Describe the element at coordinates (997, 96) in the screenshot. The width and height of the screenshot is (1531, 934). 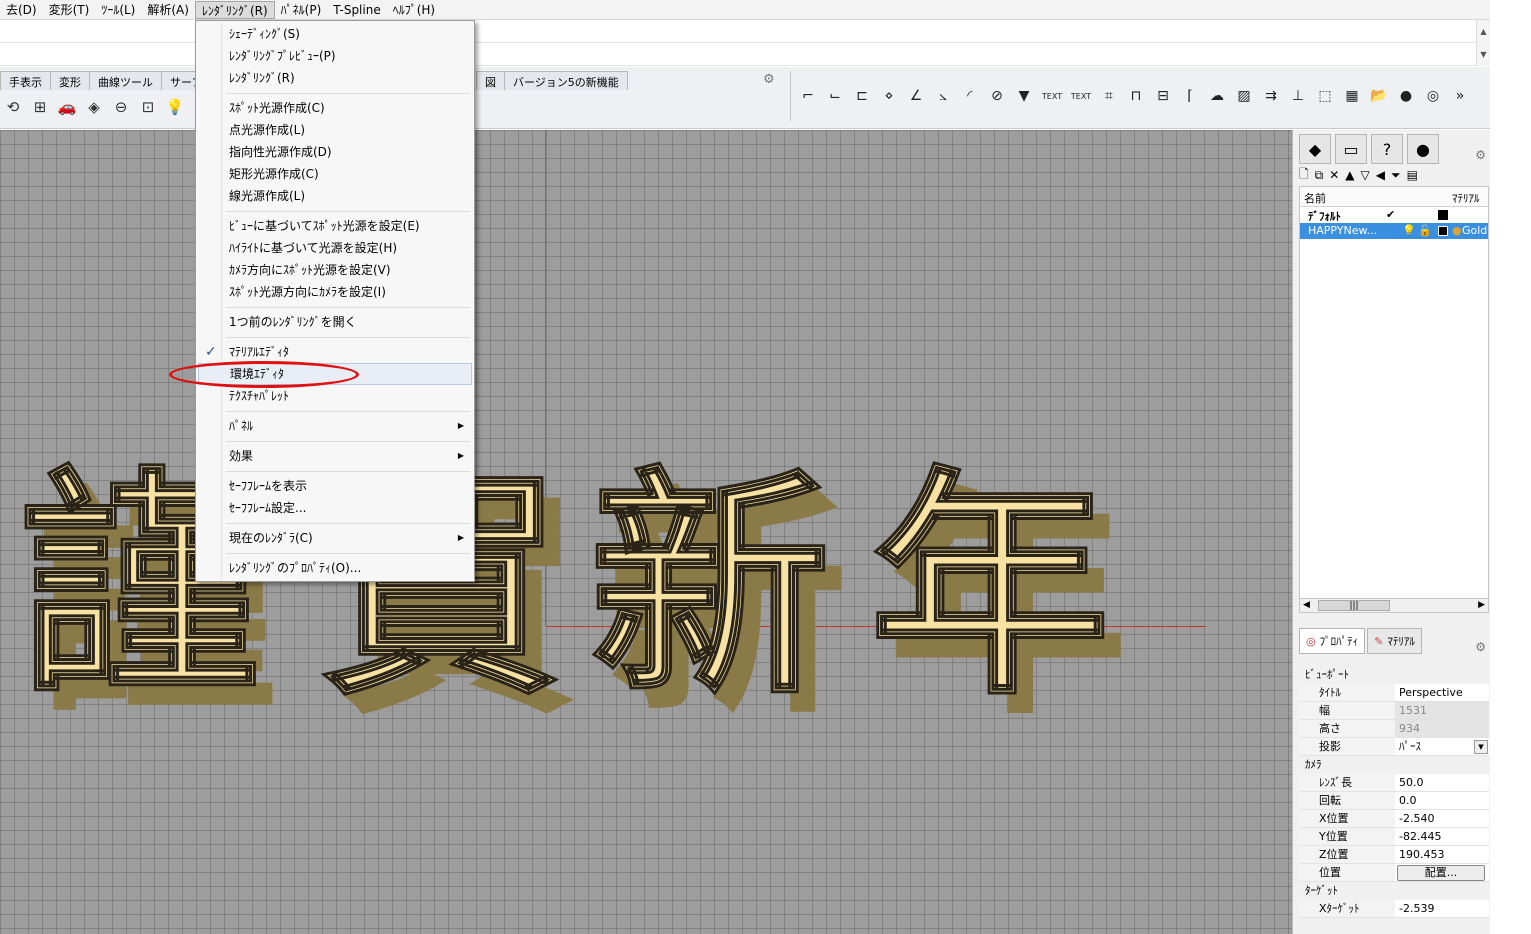
I see `dimension-diameter-icon: ⊘` at that location.